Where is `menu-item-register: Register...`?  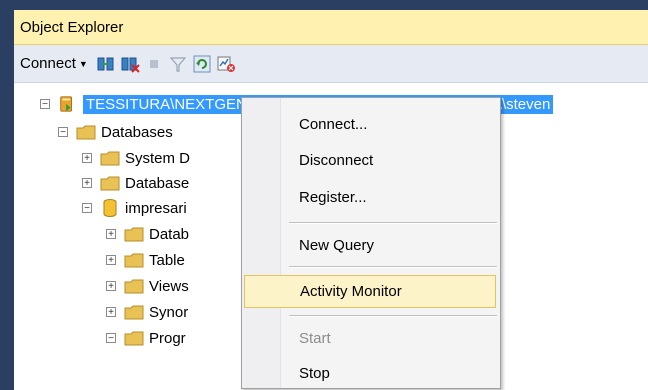 menu-item-register: Register... is located at coordinates (370, 197).